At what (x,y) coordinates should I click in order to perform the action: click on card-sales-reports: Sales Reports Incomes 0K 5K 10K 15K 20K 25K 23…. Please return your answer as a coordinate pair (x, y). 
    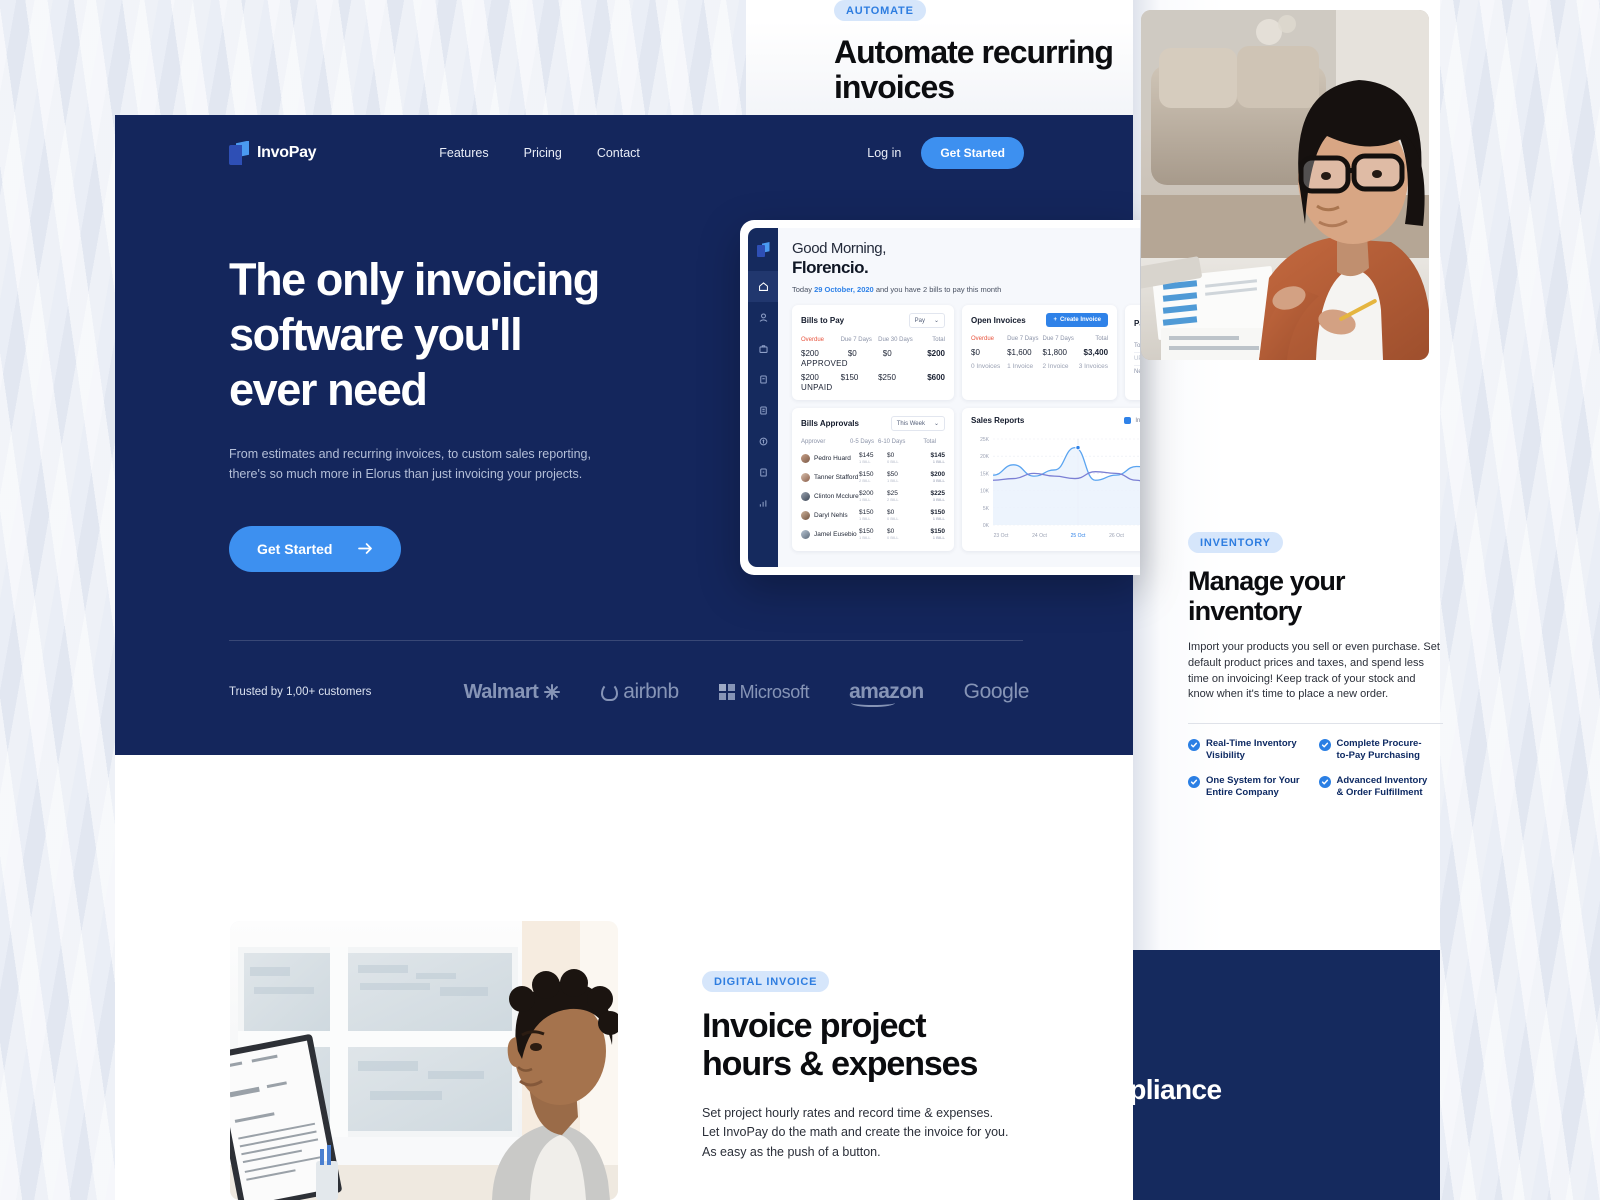
    Looking at the image, I should click on (1051, 479).